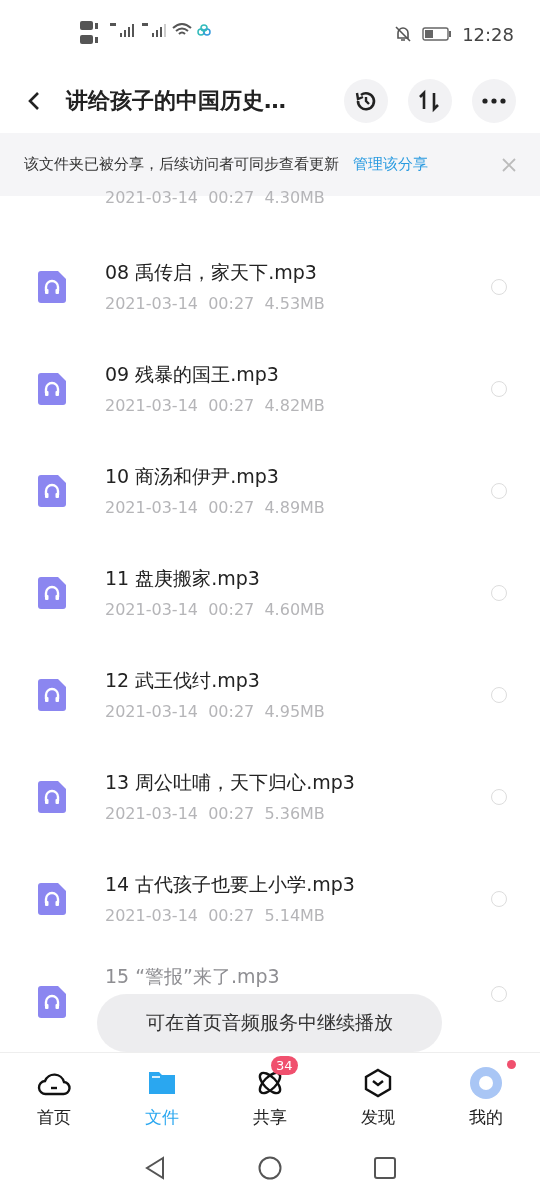 Image resolution: width=540 pixels, height=1200 pixels. Describe the element at coordinates (54, 1097) in the screenshot. I see `nav-tab: 首页` at that location.